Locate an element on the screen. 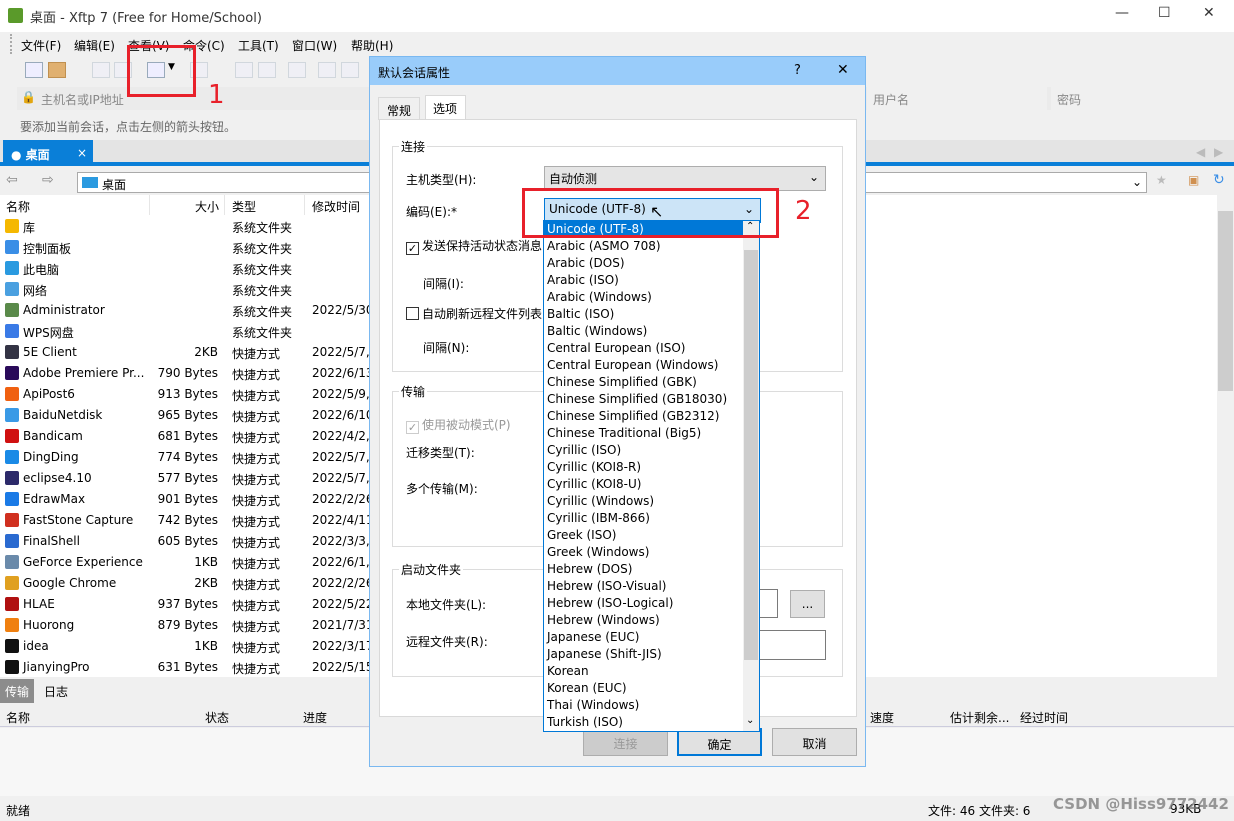  forward-icon: ⇨ is located at coordinates (48, 180).